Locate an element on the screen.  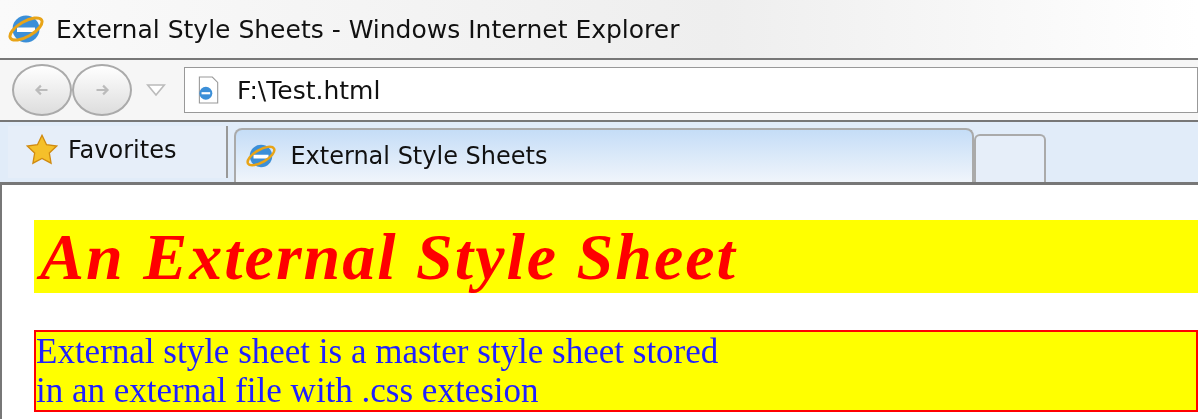
address-field: F:\Test.html is located at coordinates (691, 90).